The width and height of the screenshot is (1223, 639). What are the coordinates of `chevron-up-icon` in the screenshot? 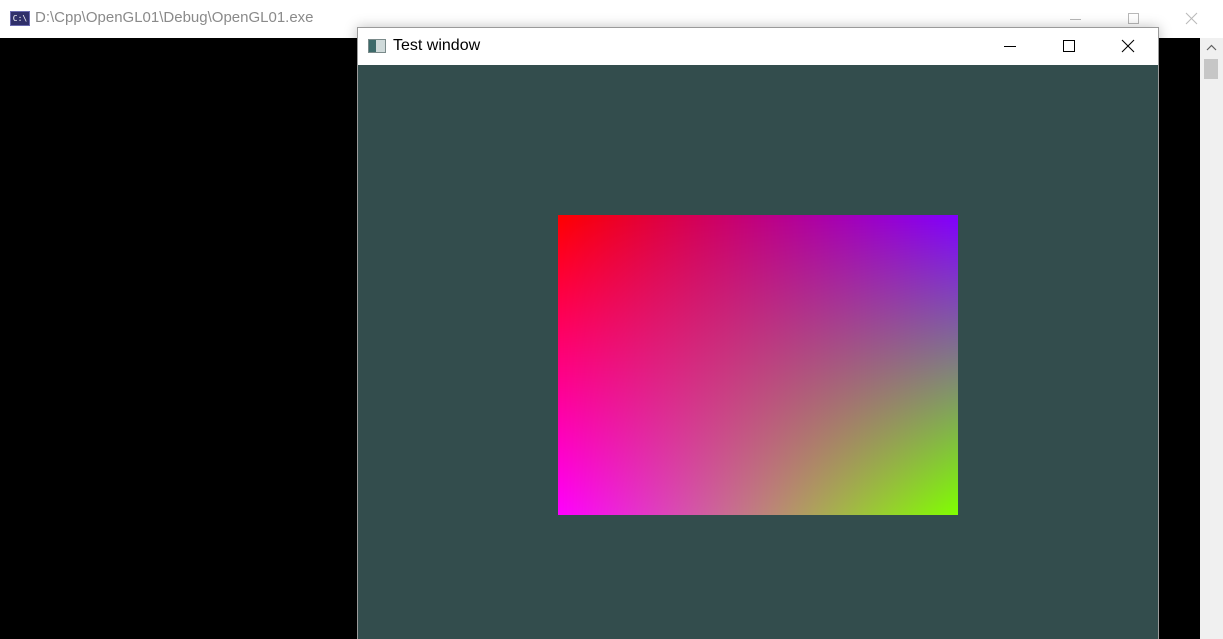 It's located at (1211, 47).